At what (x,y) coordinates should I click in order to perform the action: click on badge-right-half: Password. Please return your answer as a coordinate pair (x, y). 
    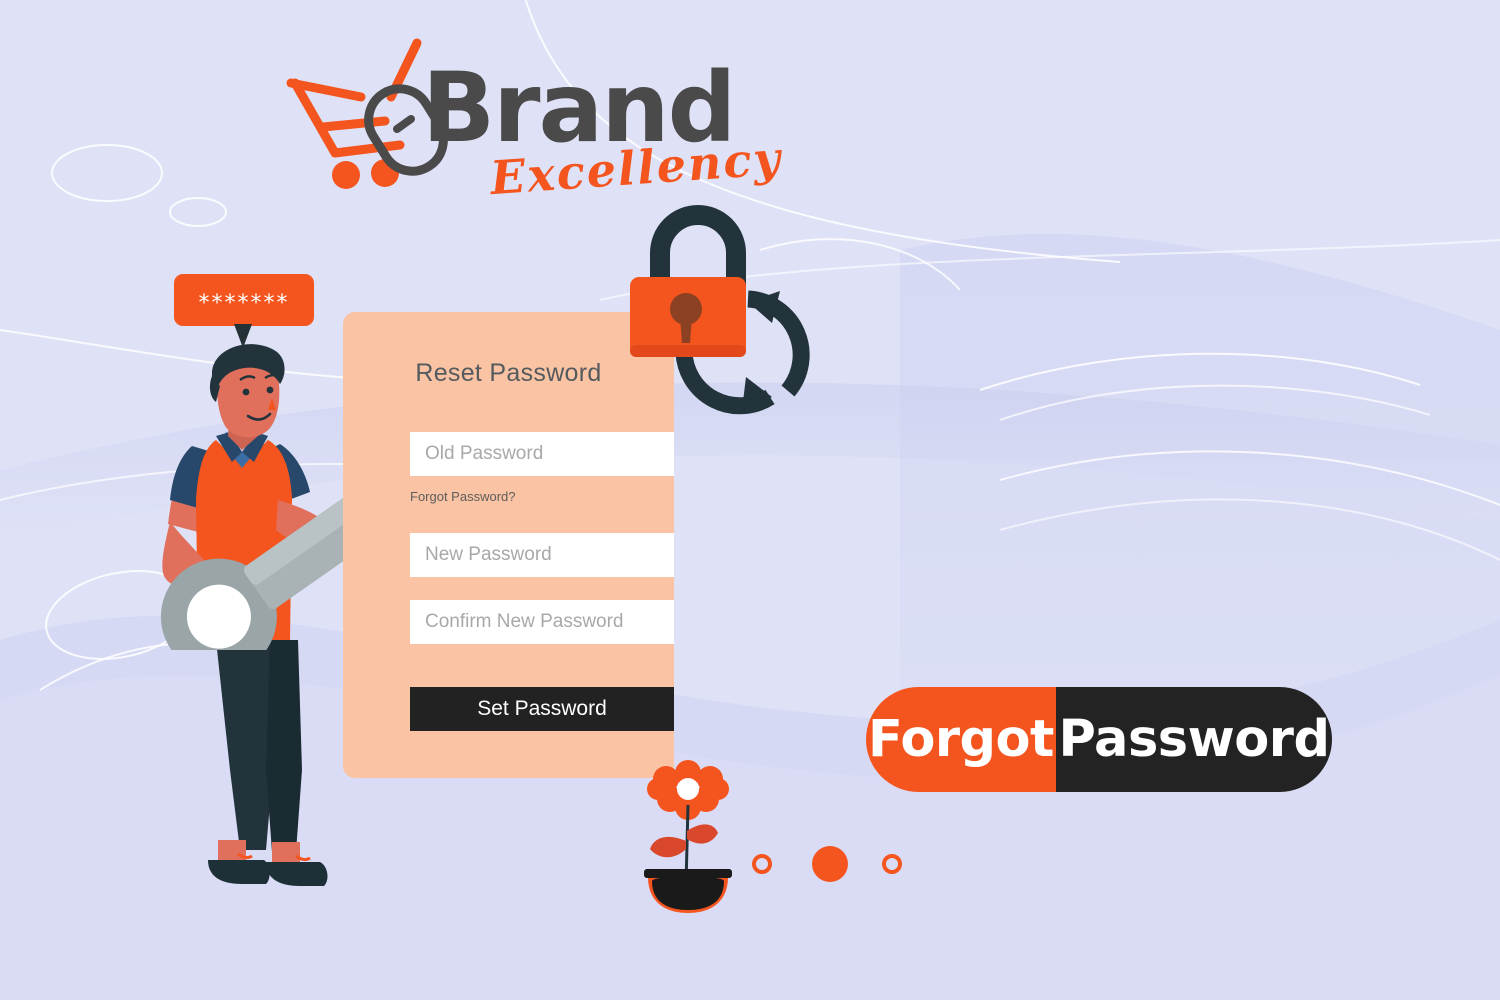
    Looking at the image, I should click on (1194, 739).